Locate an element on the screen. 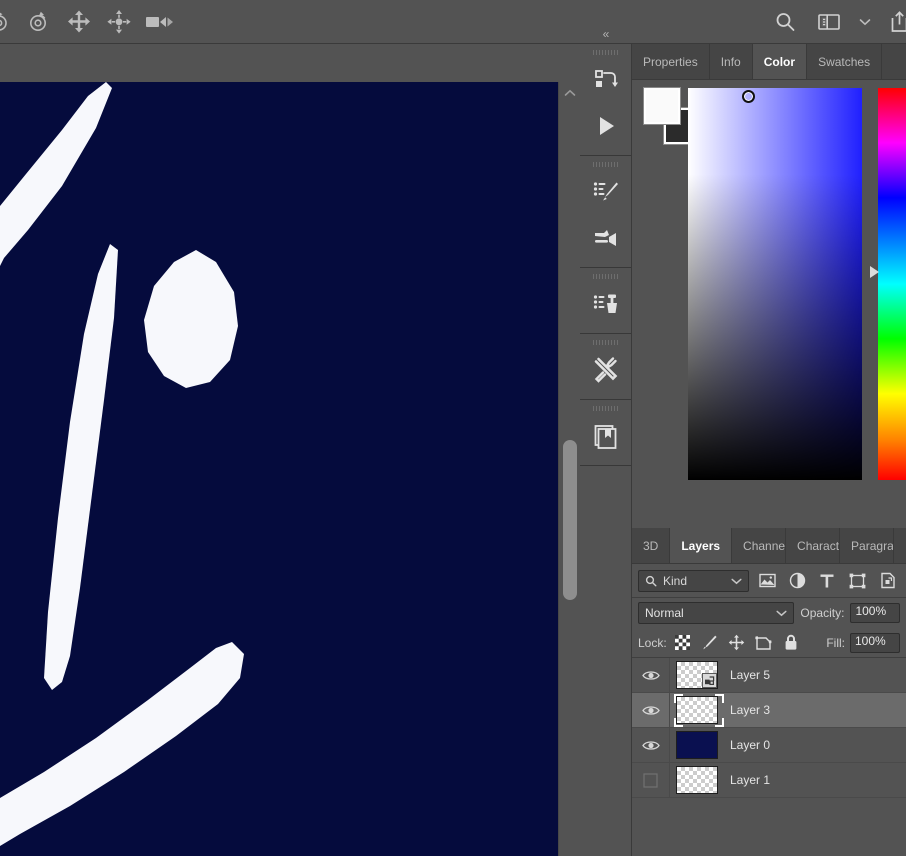 The width and height of the screenshot is (906, 856). tab-character: Character is located at coordinates (813, 545).